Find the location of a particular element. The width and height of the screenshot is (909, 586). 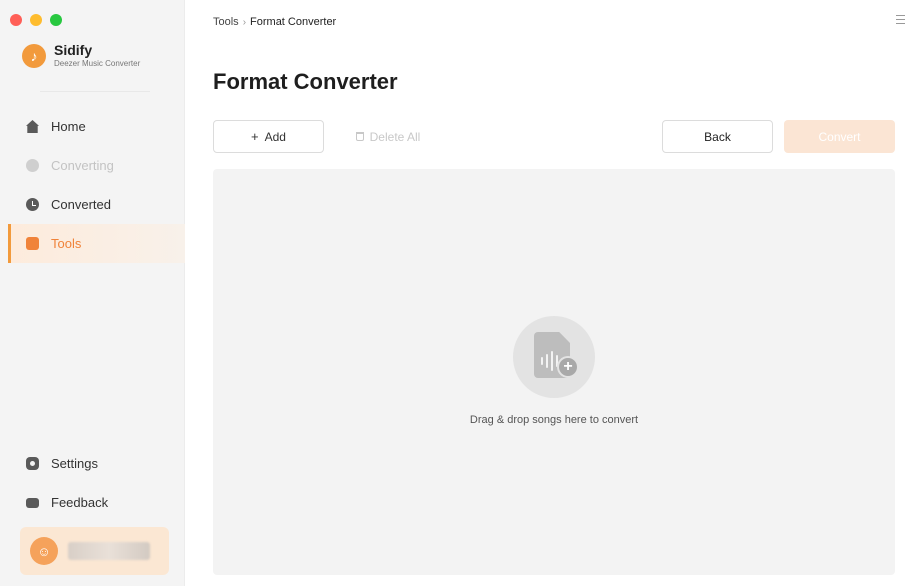

minimize-window-button is located at coordinates (36, 20).